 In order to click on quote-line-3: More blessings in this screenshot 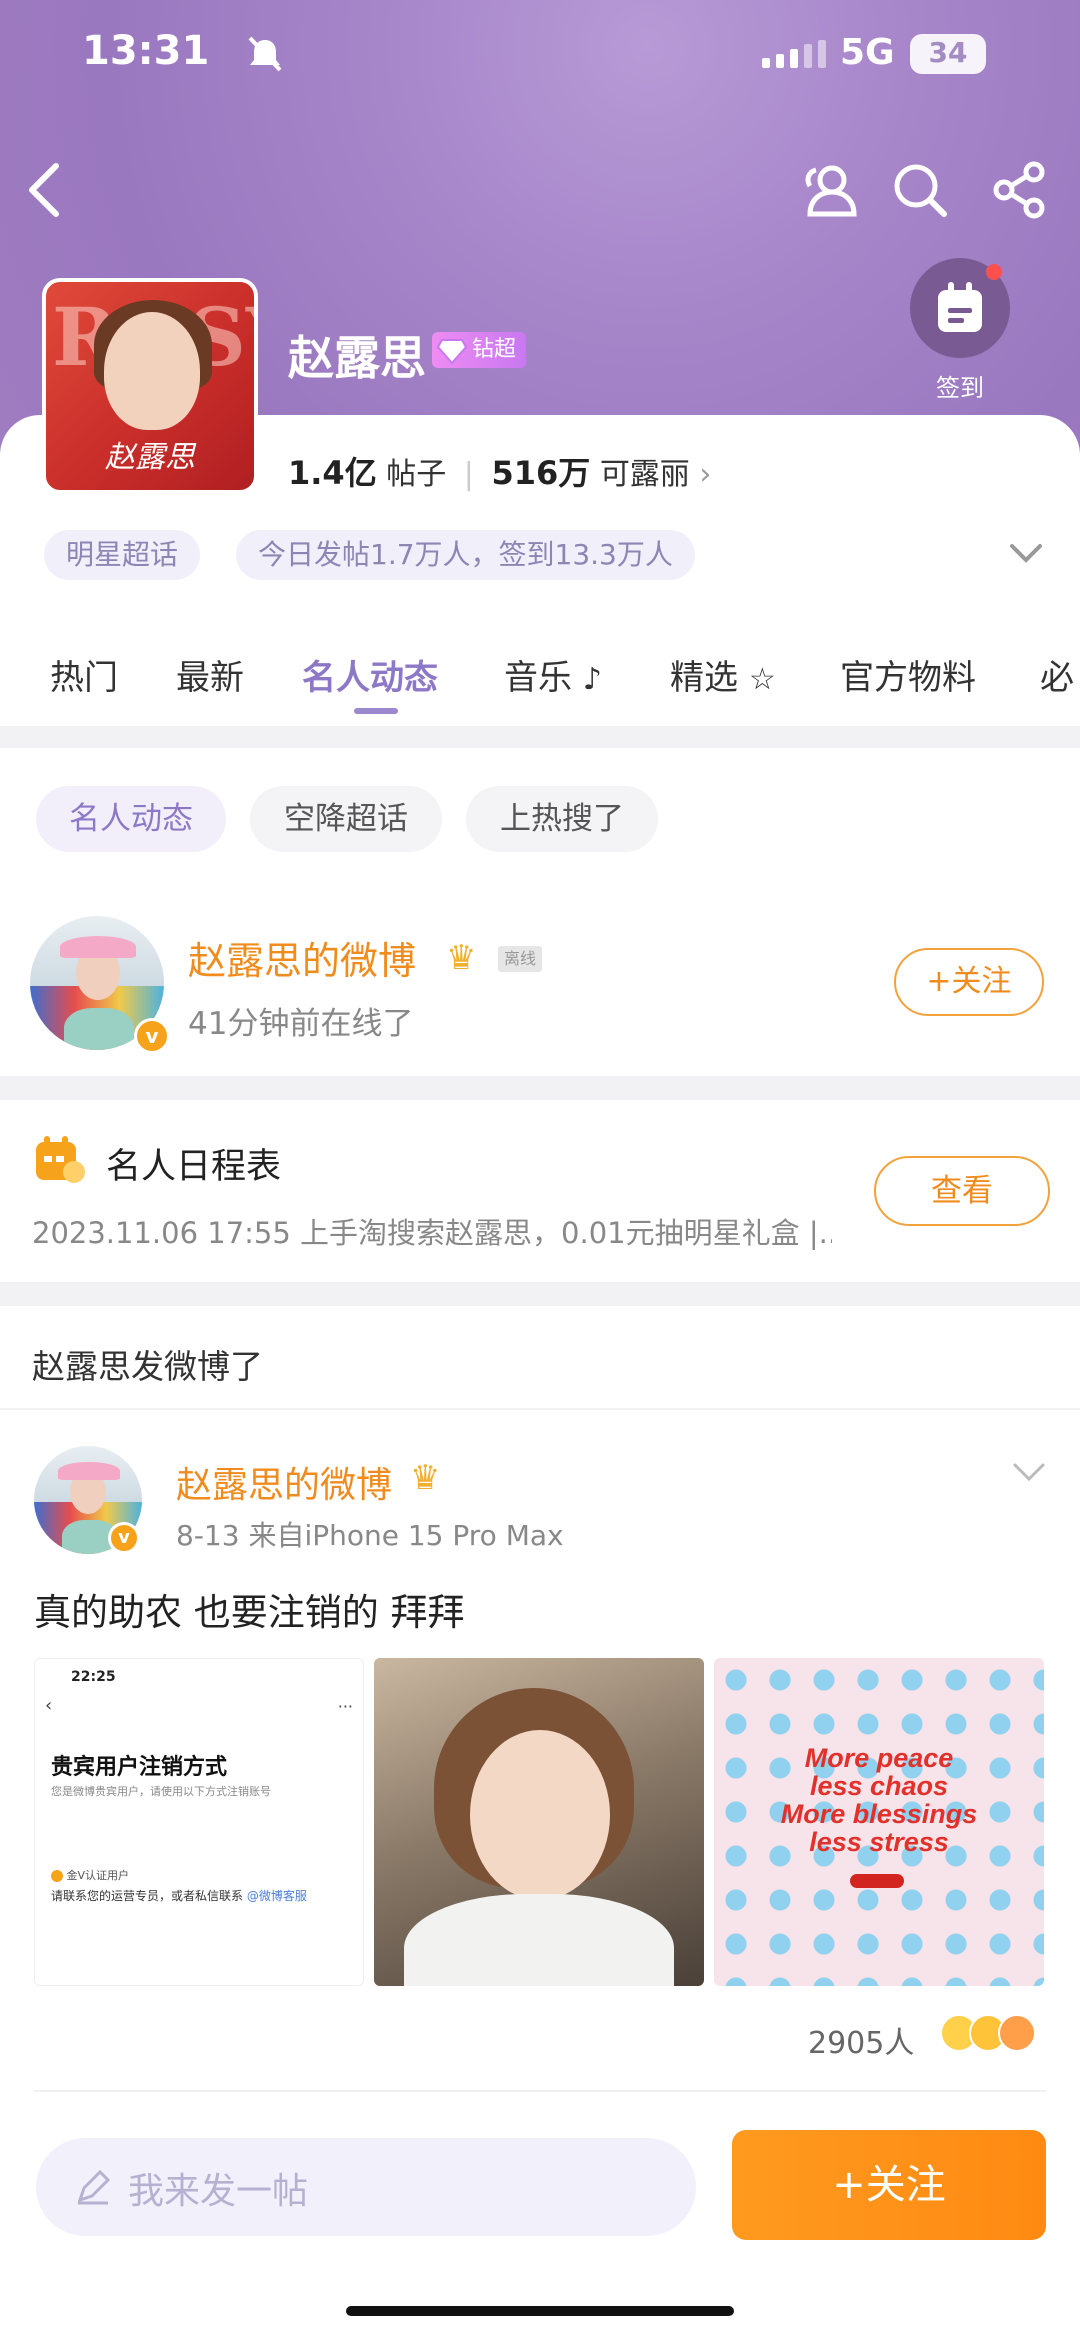, I will do `click(879, 1814)`.